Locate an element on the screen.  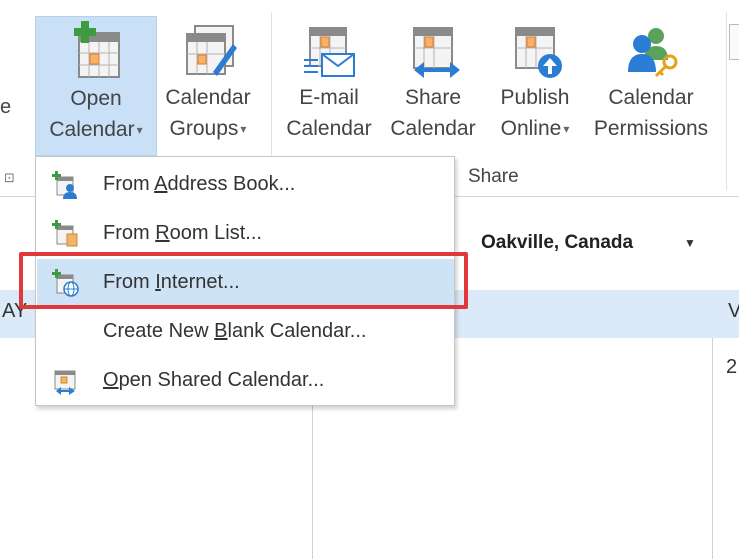
publish-online-label-2: Online is located at coordinates (531, 128).